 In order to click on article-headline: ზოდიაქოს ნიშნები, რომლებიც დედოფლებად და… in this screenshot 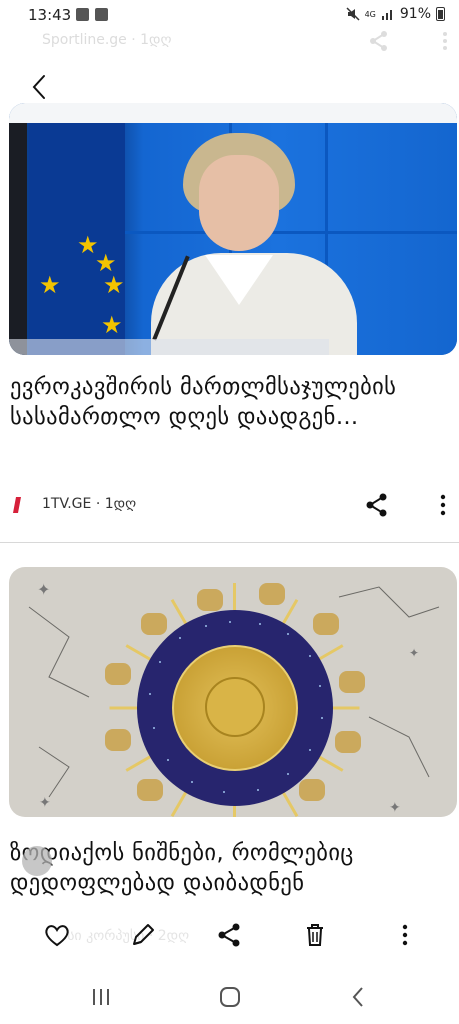, I will do `click(234, 868)`.